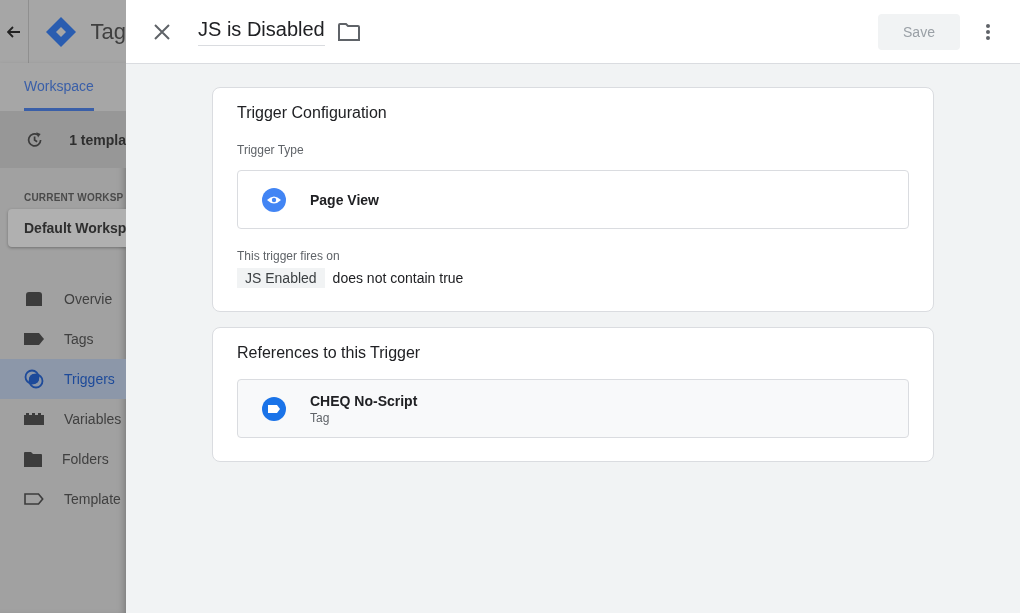 The width and height of the screenshot is (1020, 613). Describe the element at coordinates (88, 299) in the screenshot. I see `nav-label: Overvie` at that location.